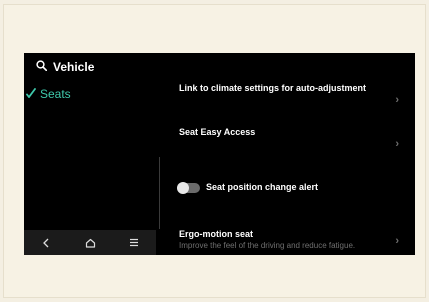 The image size is (429, 302). I want to click on setting-label: Seat Easy Access, so click(217, 132).